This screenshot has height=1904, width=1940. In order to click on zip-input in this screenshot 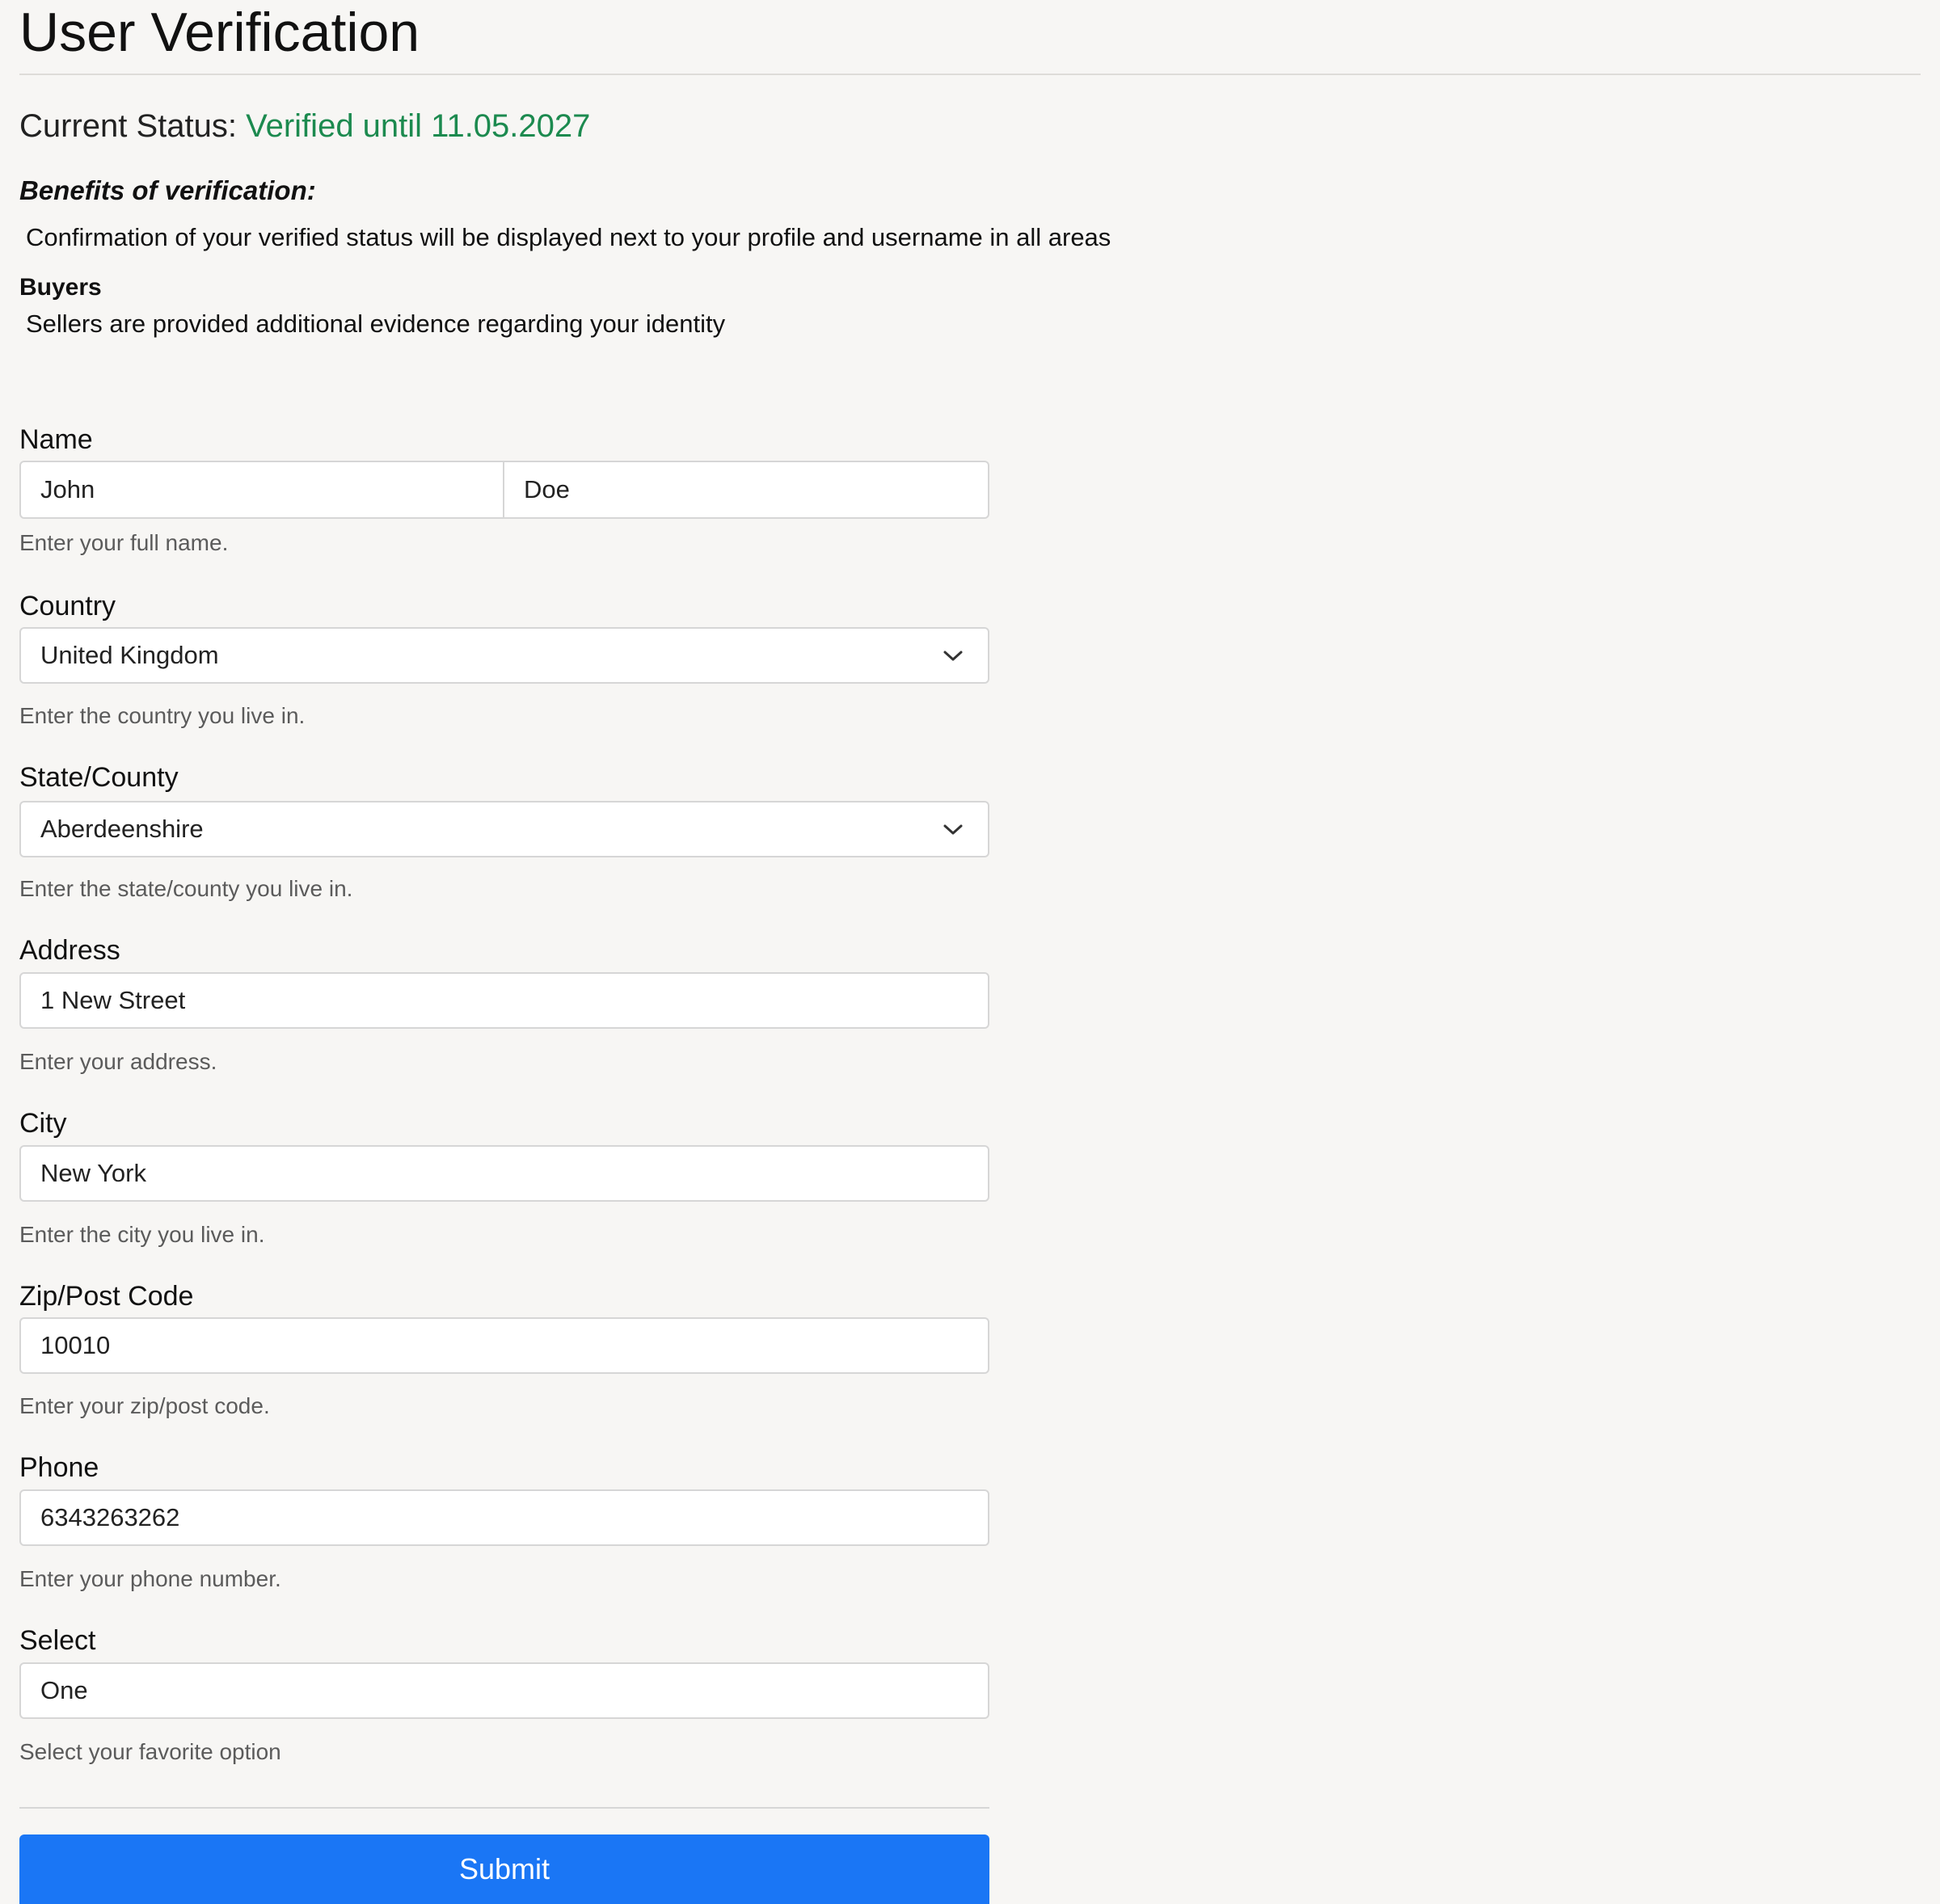, I will do `click(504, 1345)`.